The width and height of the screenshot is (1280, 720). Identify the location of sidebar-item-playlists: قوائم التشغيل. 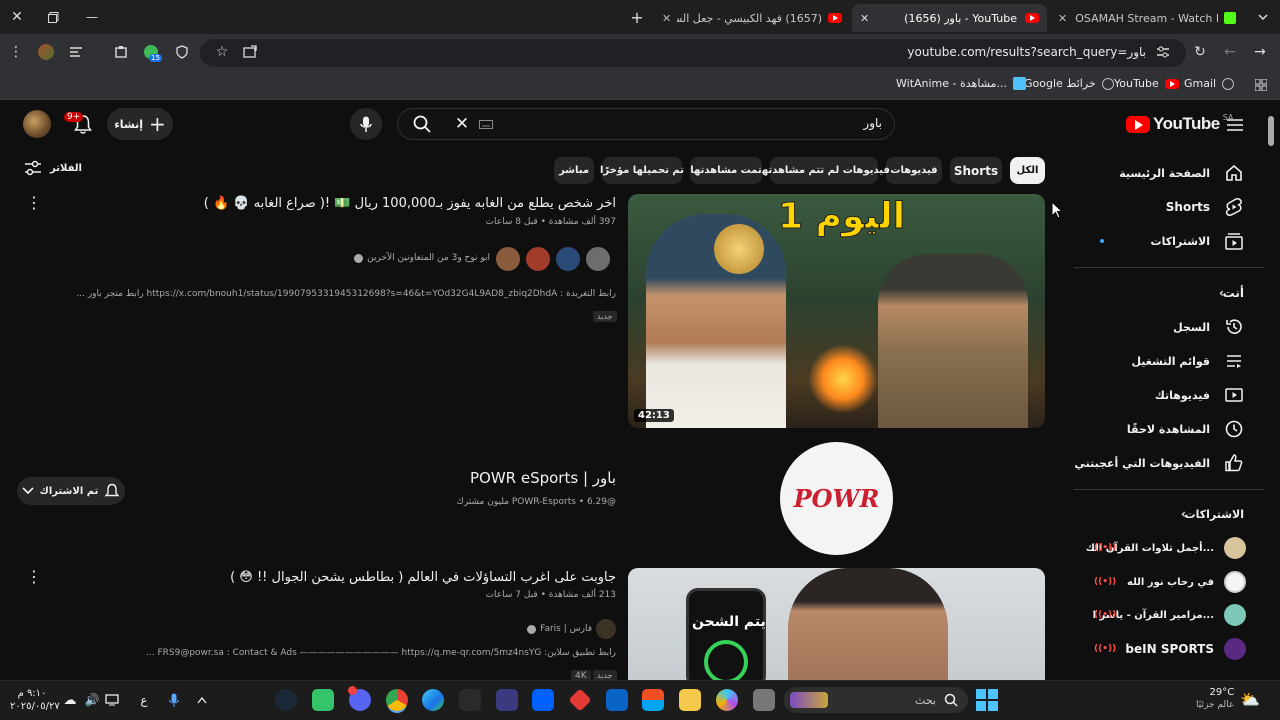
(1177, 361).